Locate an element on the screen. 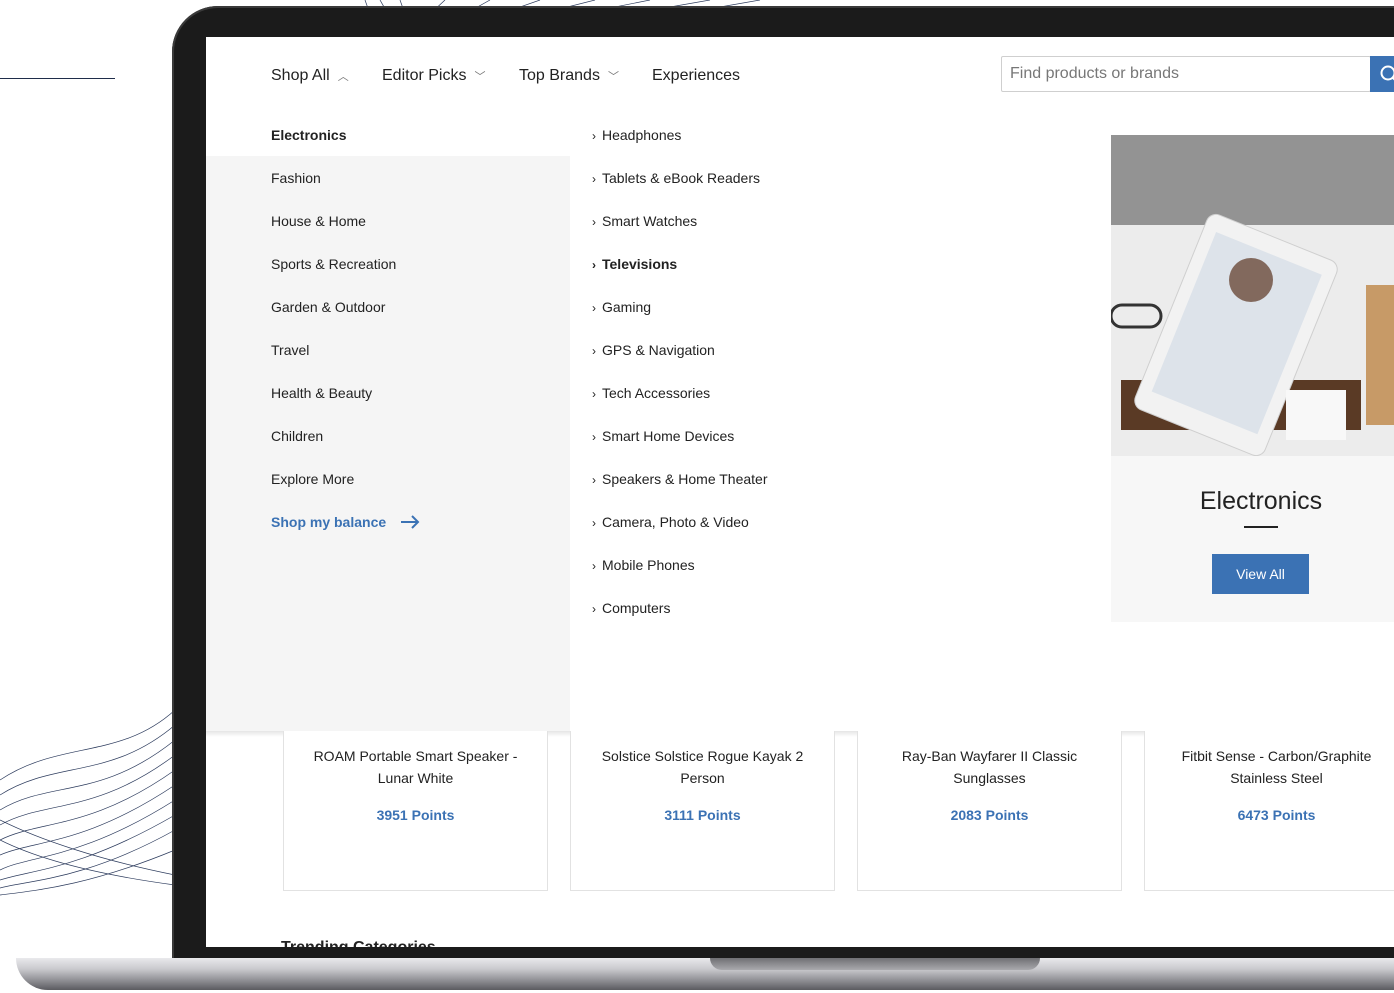  subcategory-label: Computers is located at coordinates (636, 608).